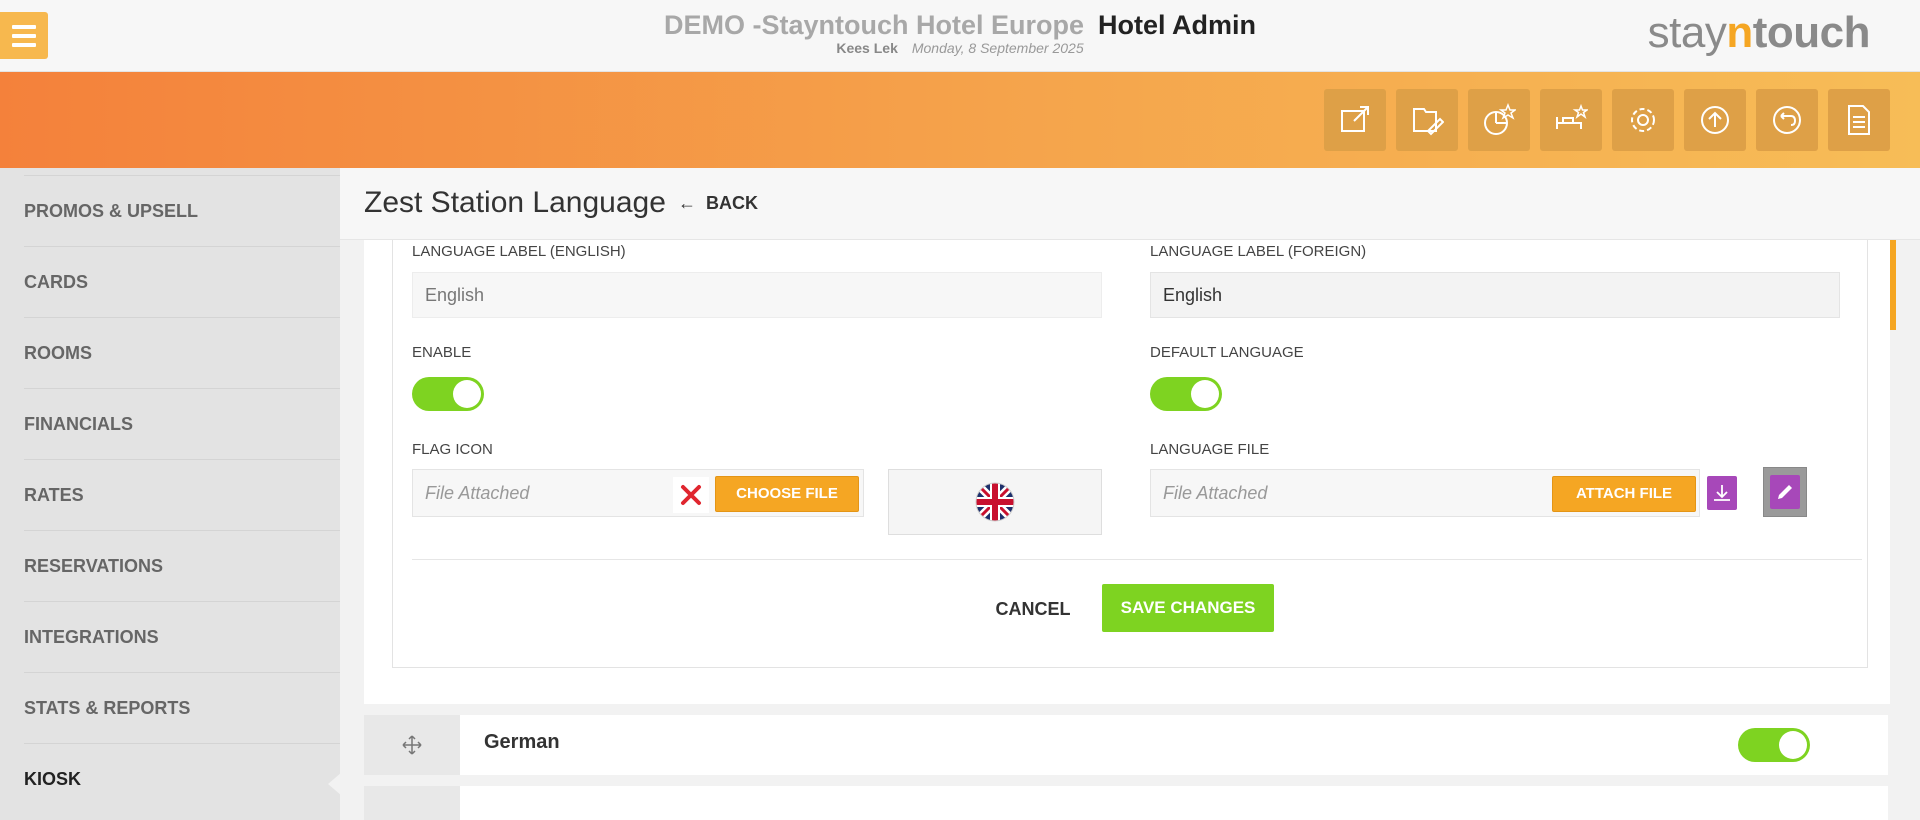 This screenshot has width=1920, height=820. I want to click on document-button, so click(1859, 120).